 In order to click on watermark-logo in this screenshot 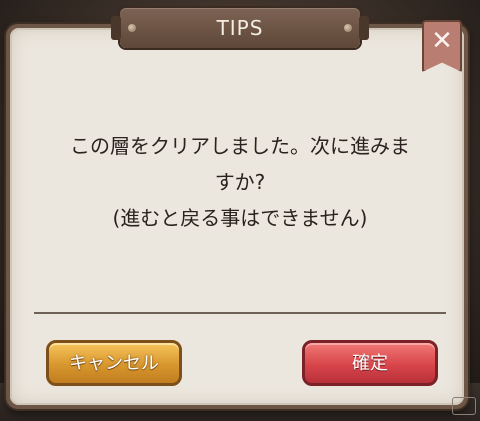, I will do `click(464, 406)`.